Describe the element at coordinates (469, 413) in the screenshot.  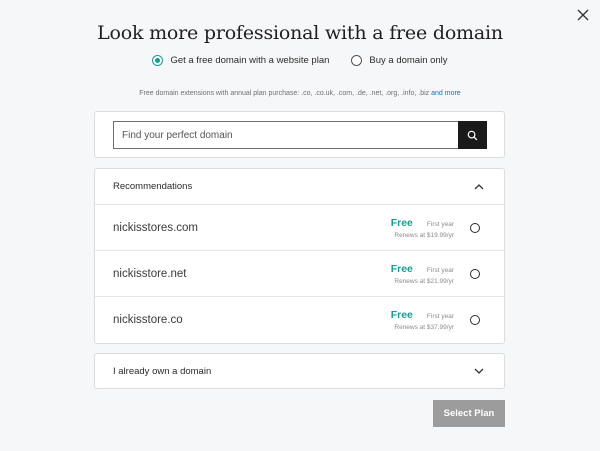
I see `select-plan-button: Select Plan` at that location.